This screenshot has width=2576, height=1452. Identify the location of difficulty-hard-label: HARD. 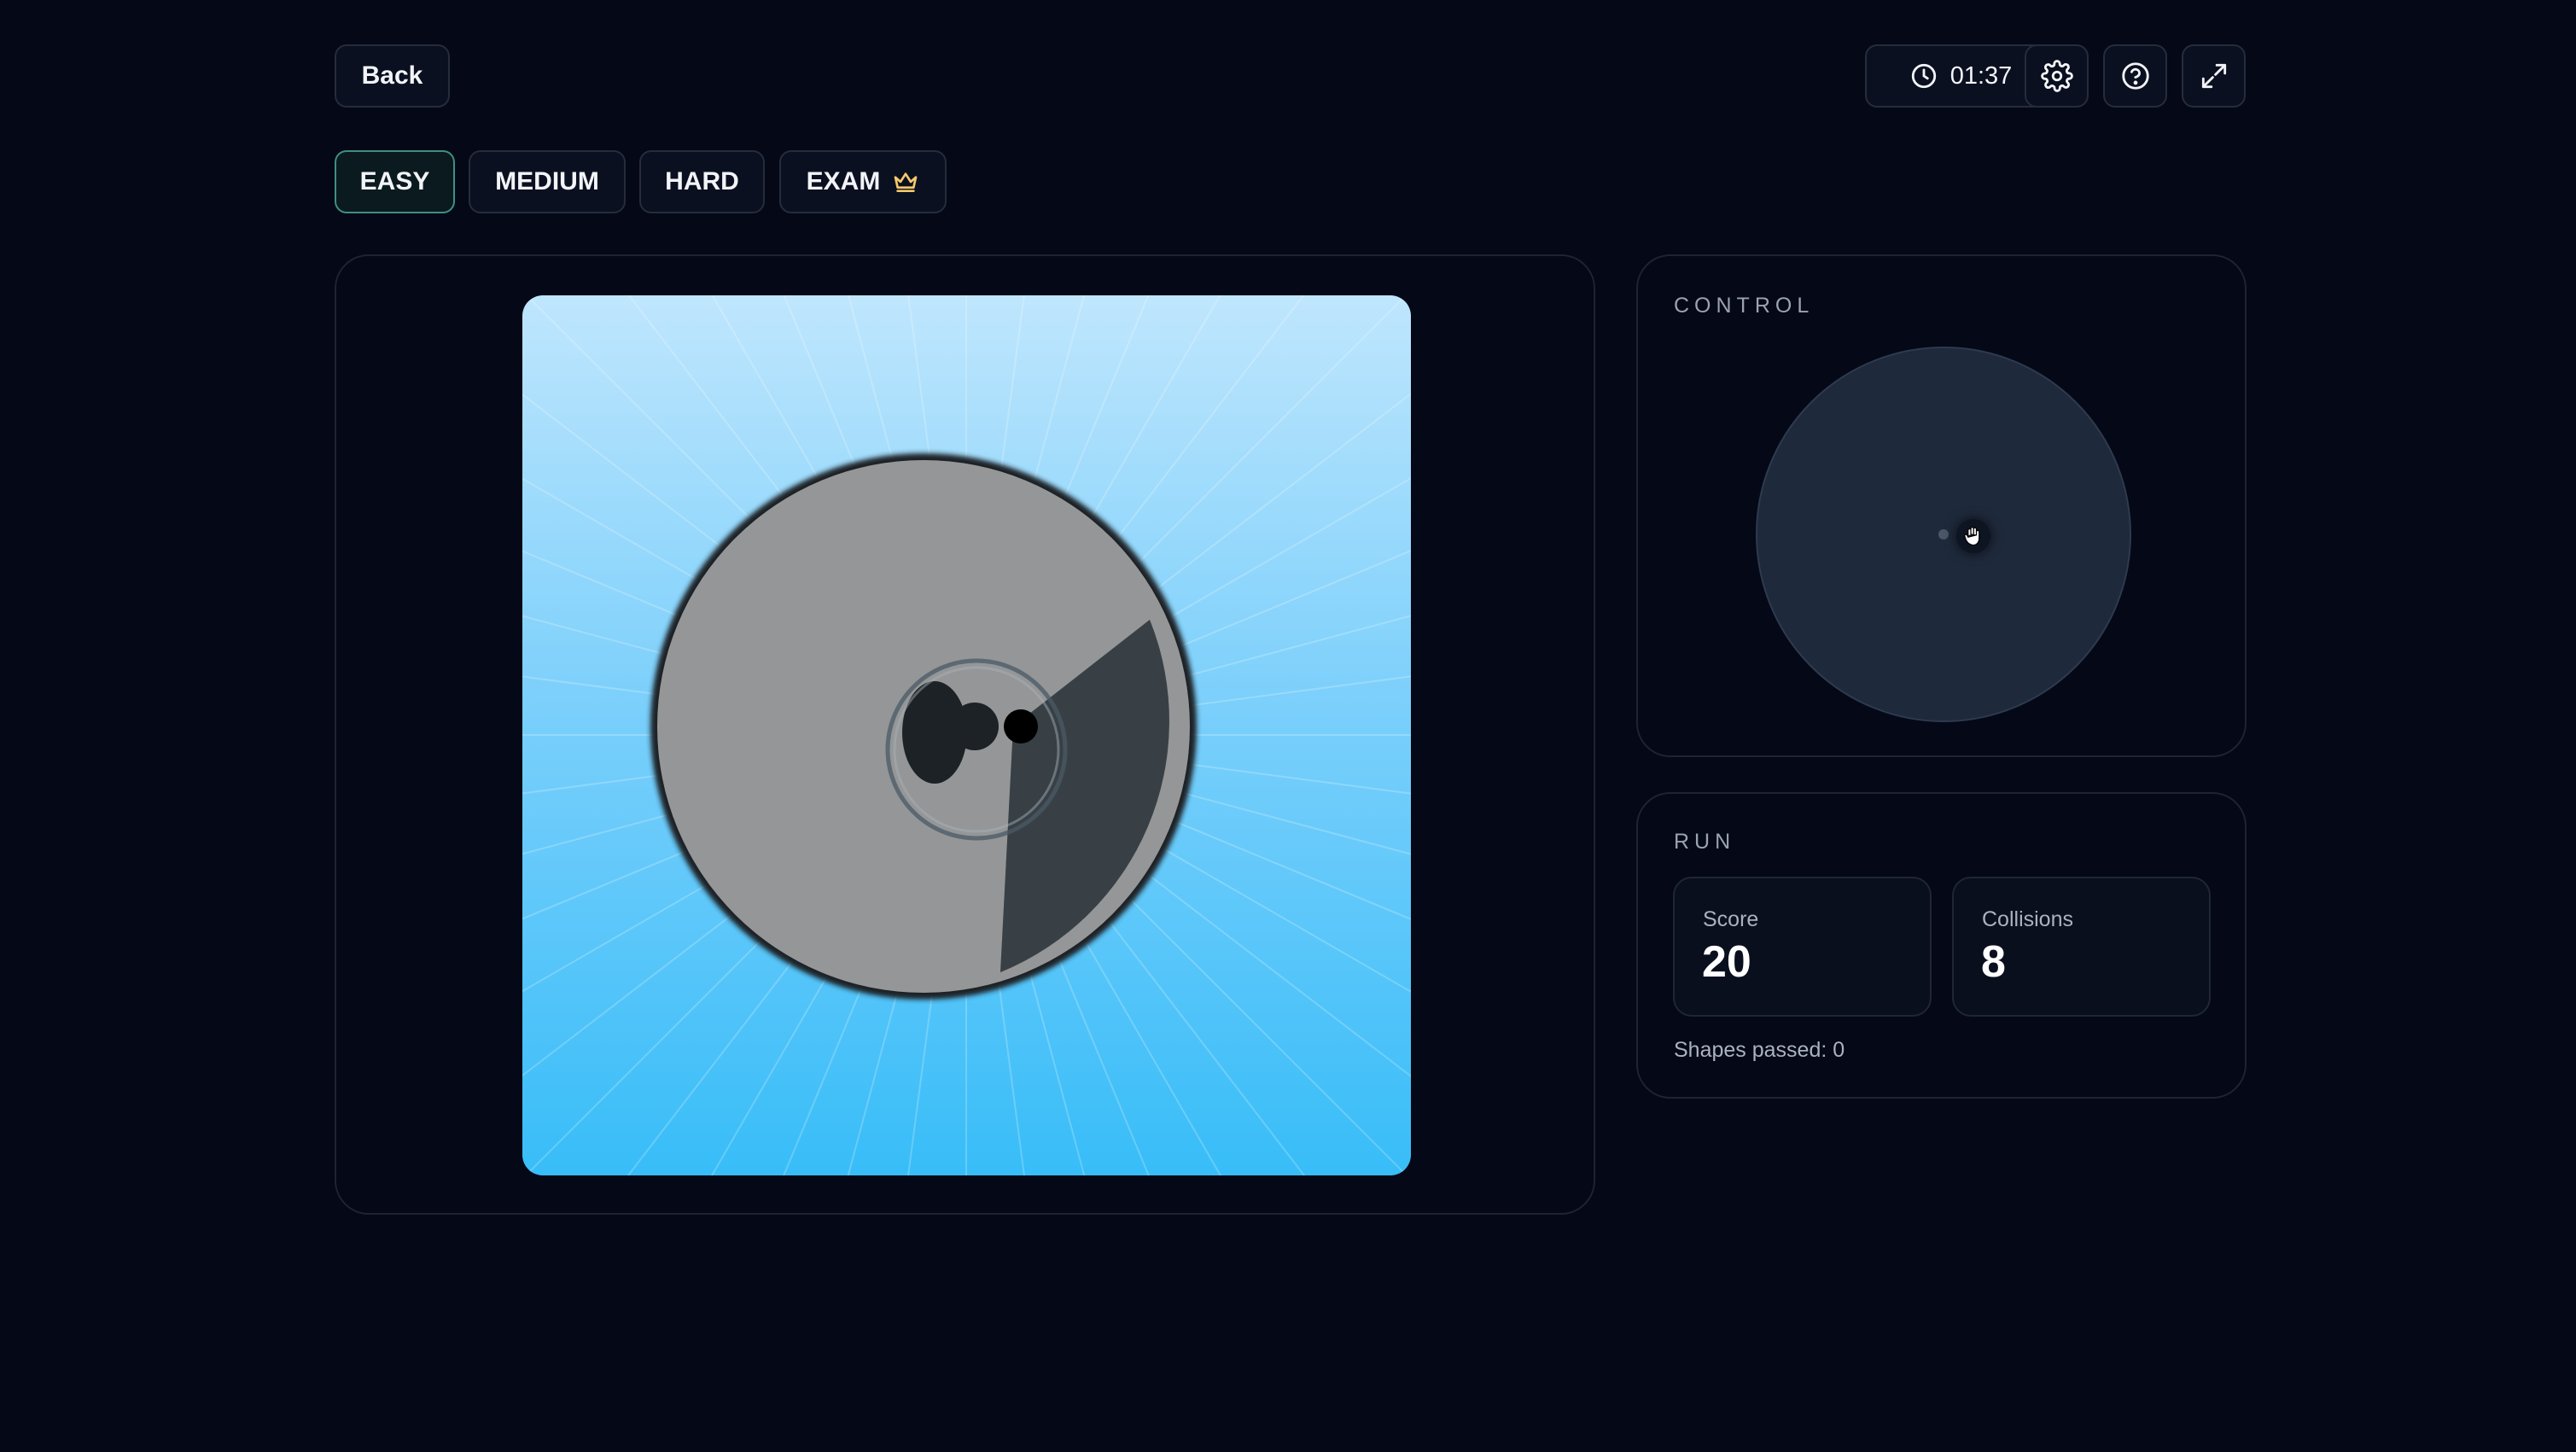
(702, 181).